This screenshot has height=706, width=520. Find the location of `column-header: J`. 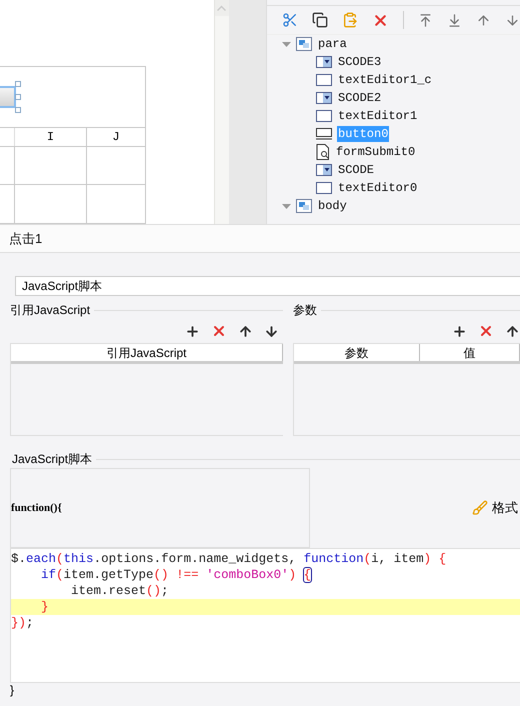

column-header: J is located at coordinates (116, 137).